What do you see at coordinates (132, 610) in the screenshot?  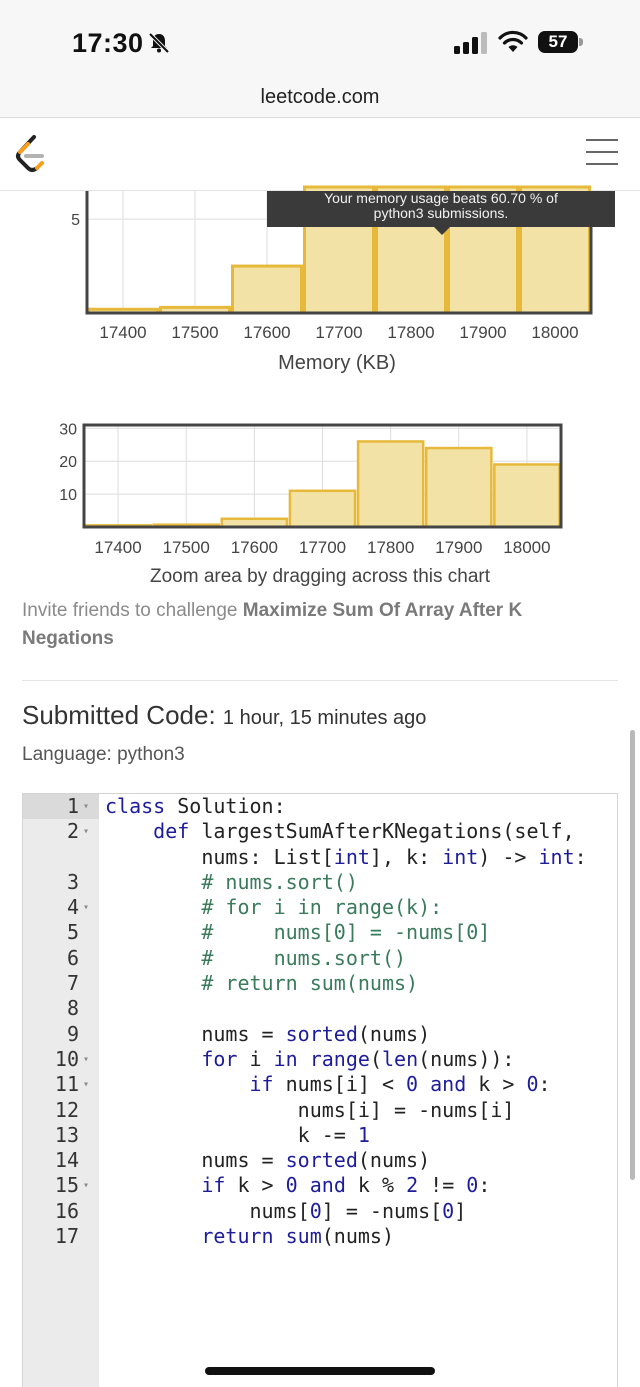 I see `invite-prefix: Invite friends to challenge` at bounding box center [132, 610].